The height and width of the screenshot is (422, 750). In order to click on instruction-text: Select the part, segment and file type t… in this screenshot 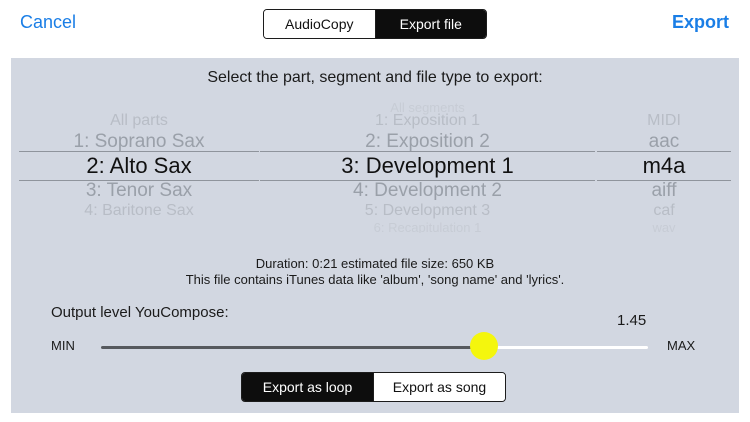, I will do `click(375, 77)`.